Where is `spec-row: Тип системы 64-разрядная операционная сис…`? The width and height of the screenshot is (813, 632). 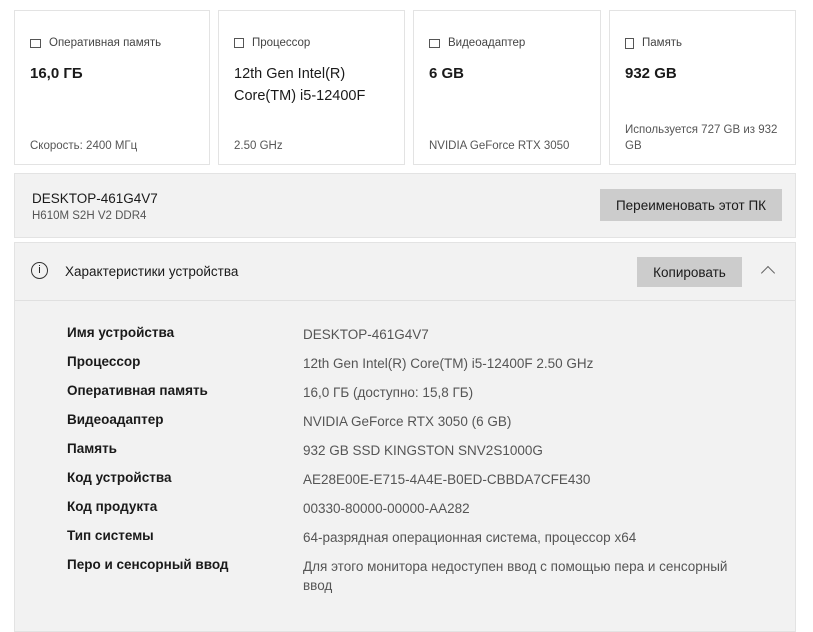 spec-row: Тип системы 64-разрядная операционная сис… is located at coordinates (427, 537).